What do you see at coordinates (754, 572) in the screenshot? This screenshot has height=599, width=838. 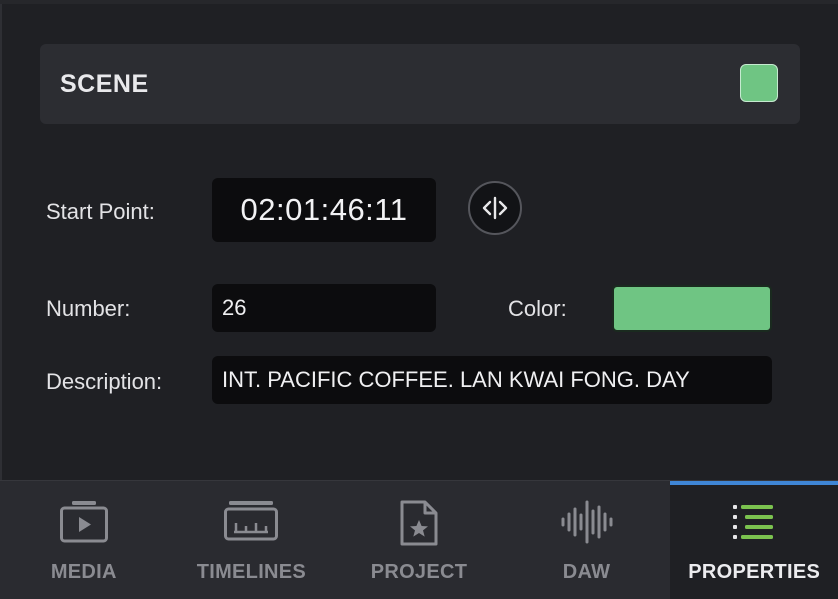 I see `tab-properties-label: PROPERTIES` at bounding box center [754, 572].